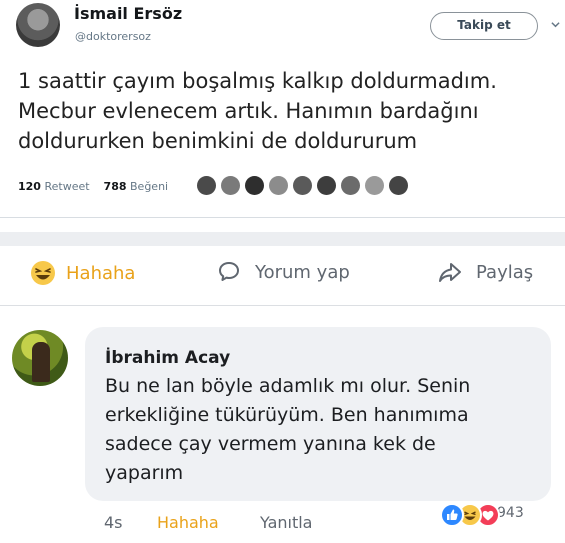  I want to click on haha-reaction-button: Hahaha, so click(82, 273).